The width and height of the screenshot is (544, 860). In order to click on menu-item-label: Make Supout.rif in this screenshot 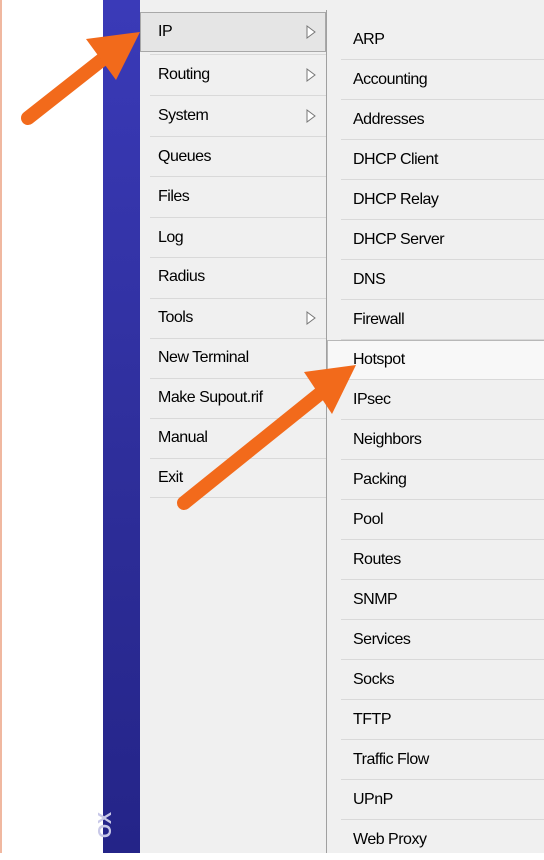, I will do `click(210, 397)`.